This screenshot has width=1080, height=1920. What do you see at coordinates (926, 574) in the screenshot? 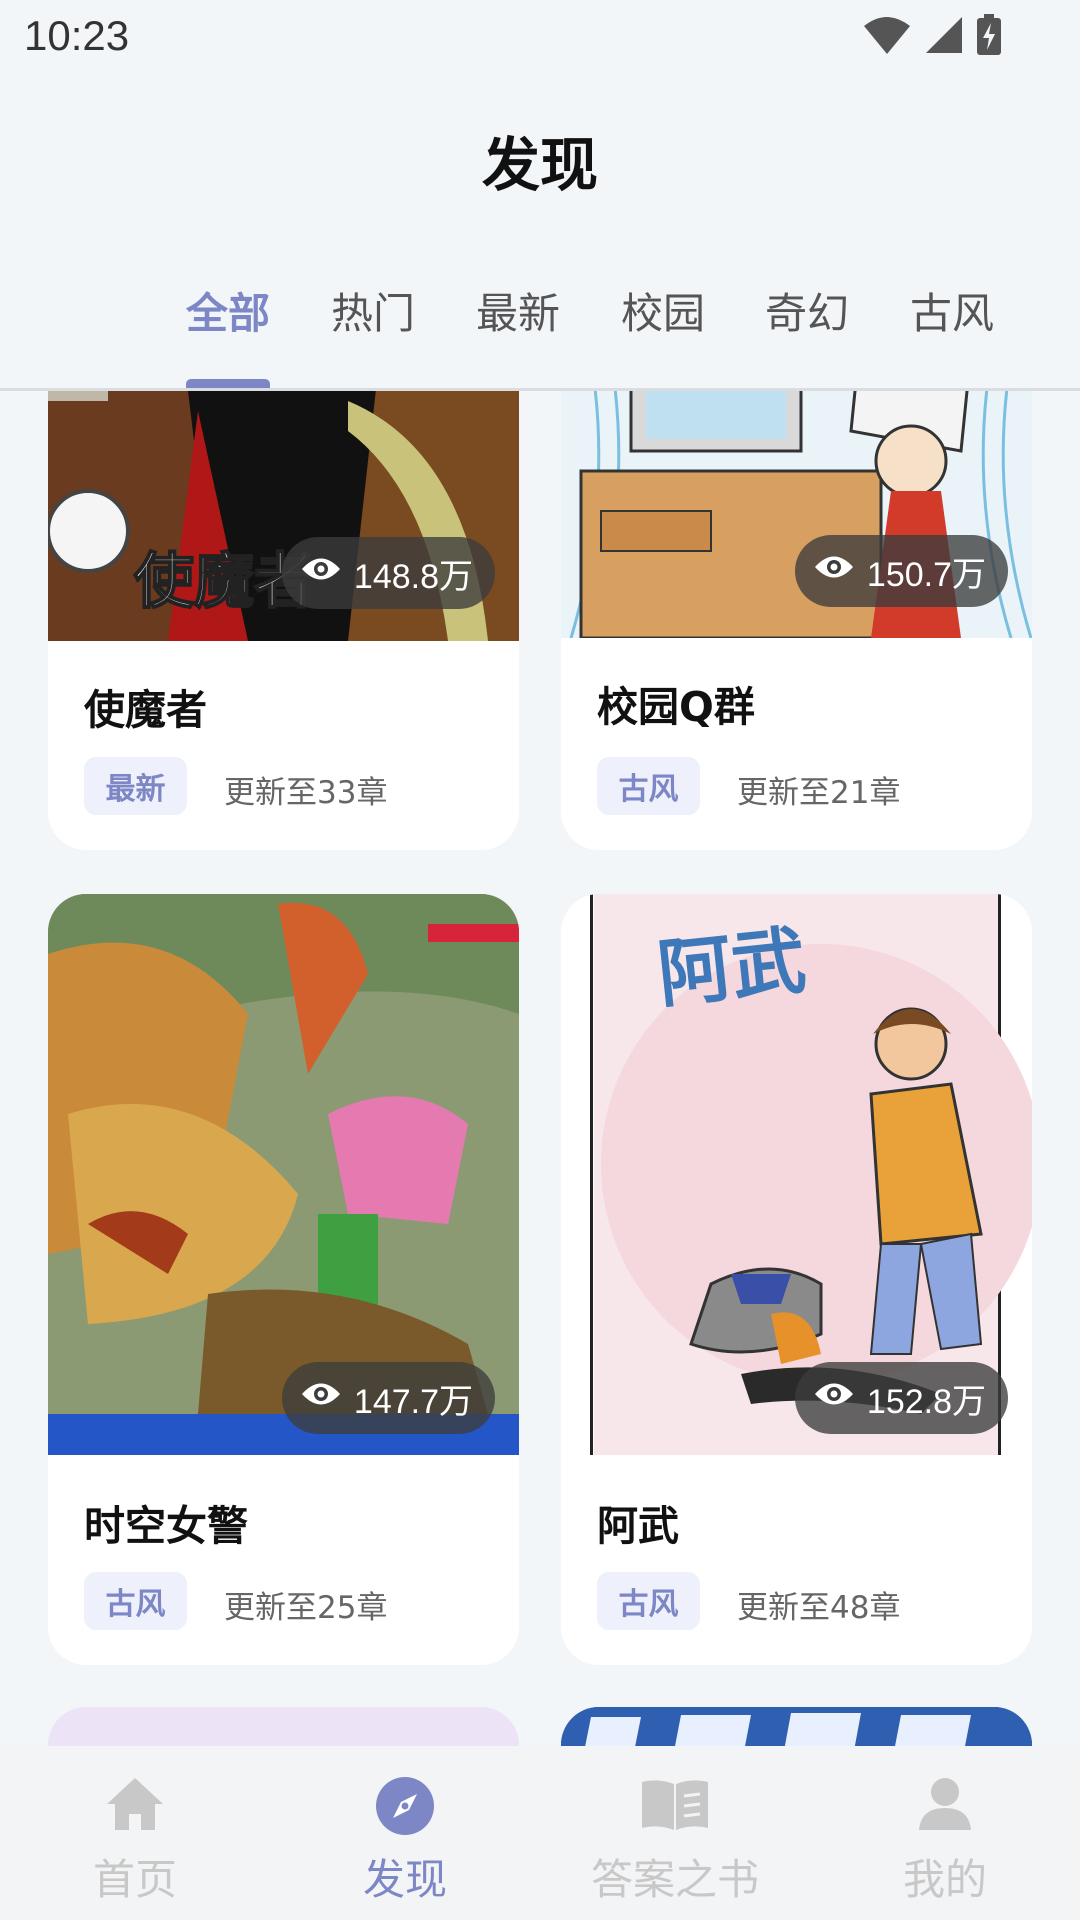
I see `views-count: 150.7万` at bounding box center [926, 574].